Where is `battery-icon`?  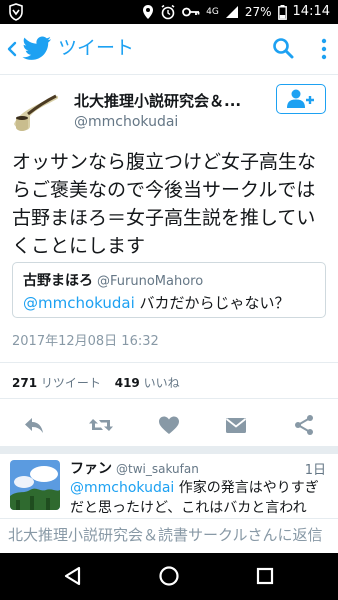
battery-icon is located at coordinates (282, 12).